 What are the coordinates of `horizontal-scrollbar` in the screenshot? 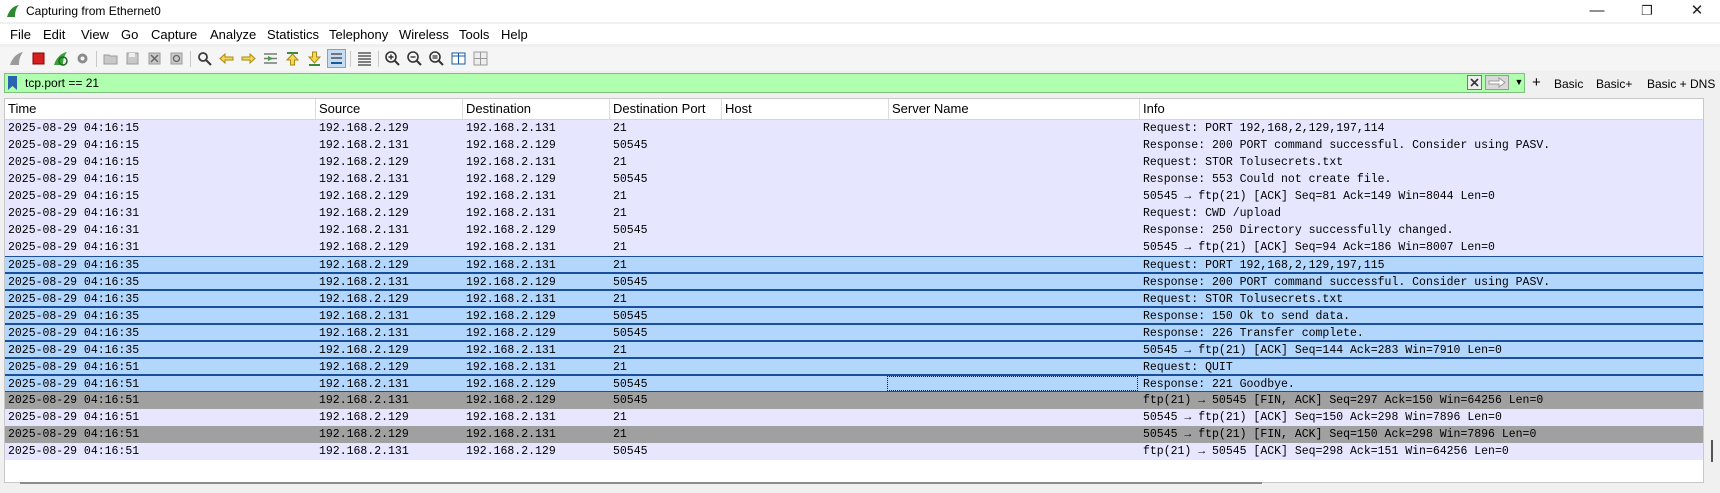 It's located at (641, 483).